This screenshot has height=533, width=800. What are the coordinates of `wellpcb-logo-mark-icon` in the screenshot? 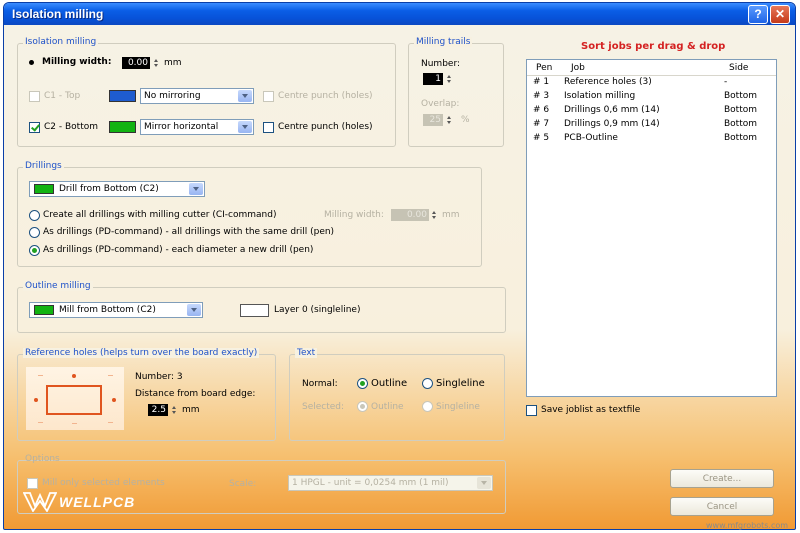 It's located at (40, 502).